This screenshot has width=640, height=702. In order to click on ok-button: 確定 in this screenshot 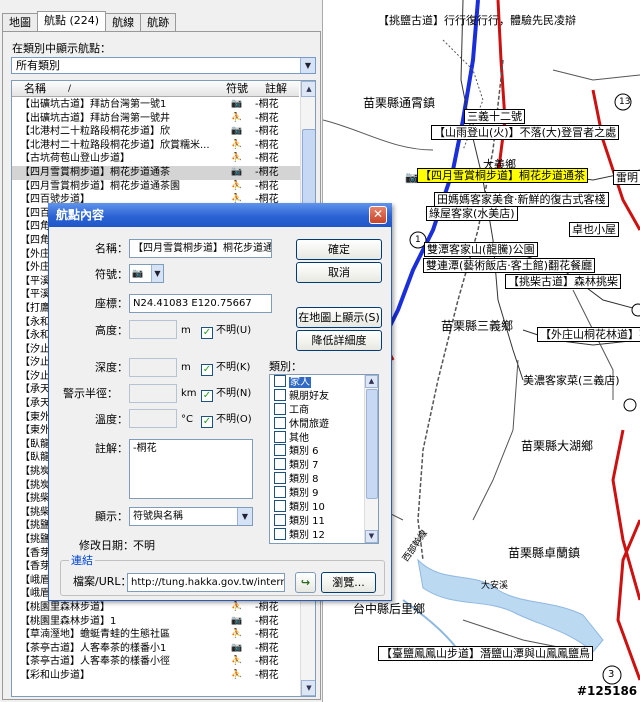, I will do `click(339, 249)`.